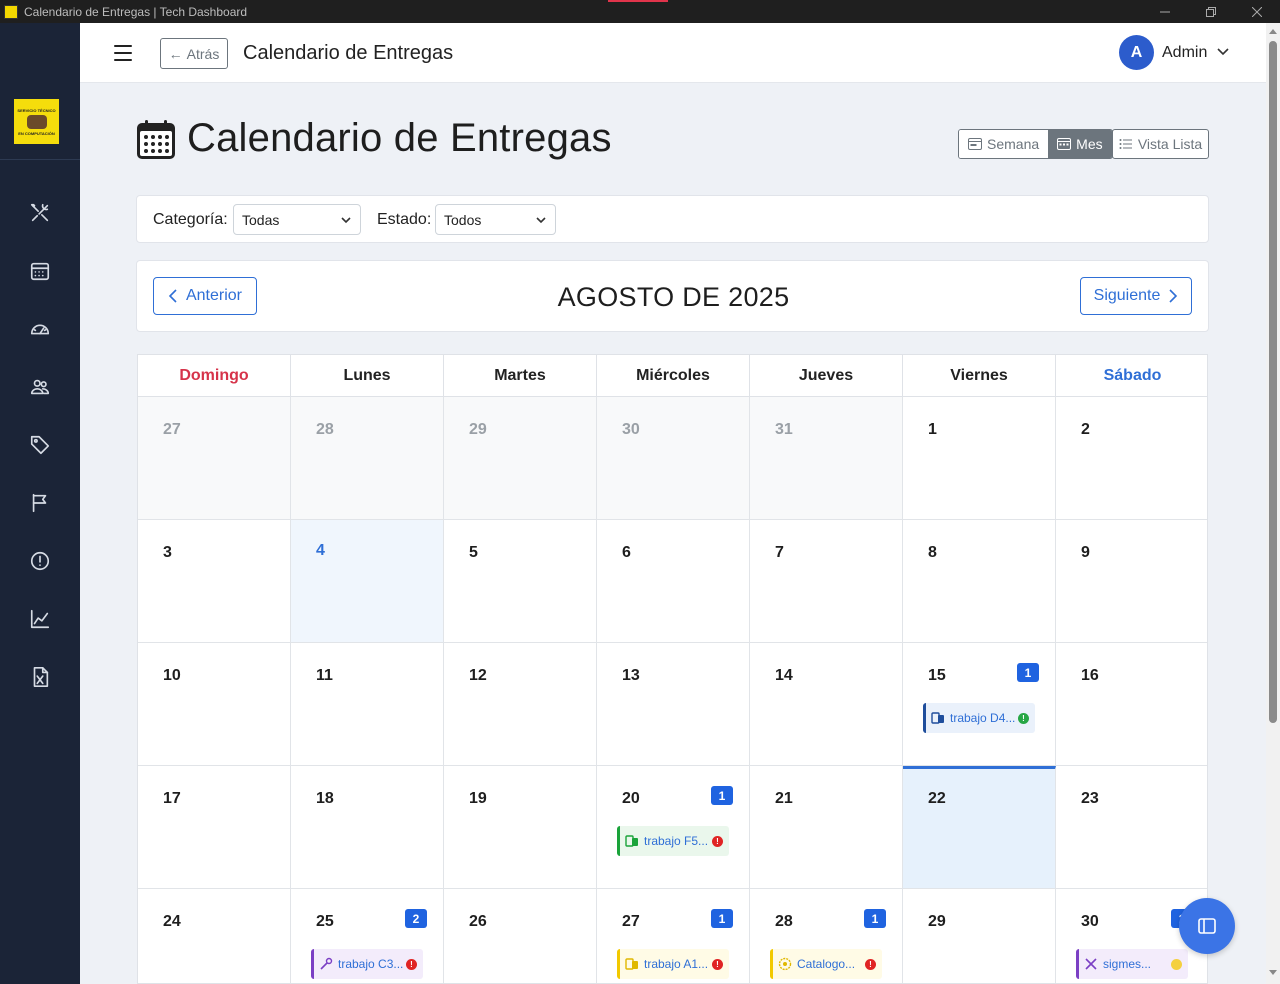 This screenshot has width=1280, height=984. What do you see at coordinates (673, 841) in the screenshot?
I see `calendar-event: trabajo F5...!` at bounding box center [673, 841].